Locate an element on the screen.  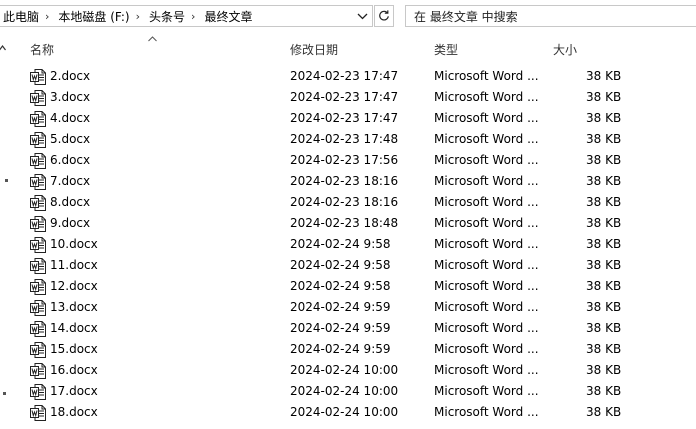
column-header-name: 名称 is located at coordinates (42, 49).